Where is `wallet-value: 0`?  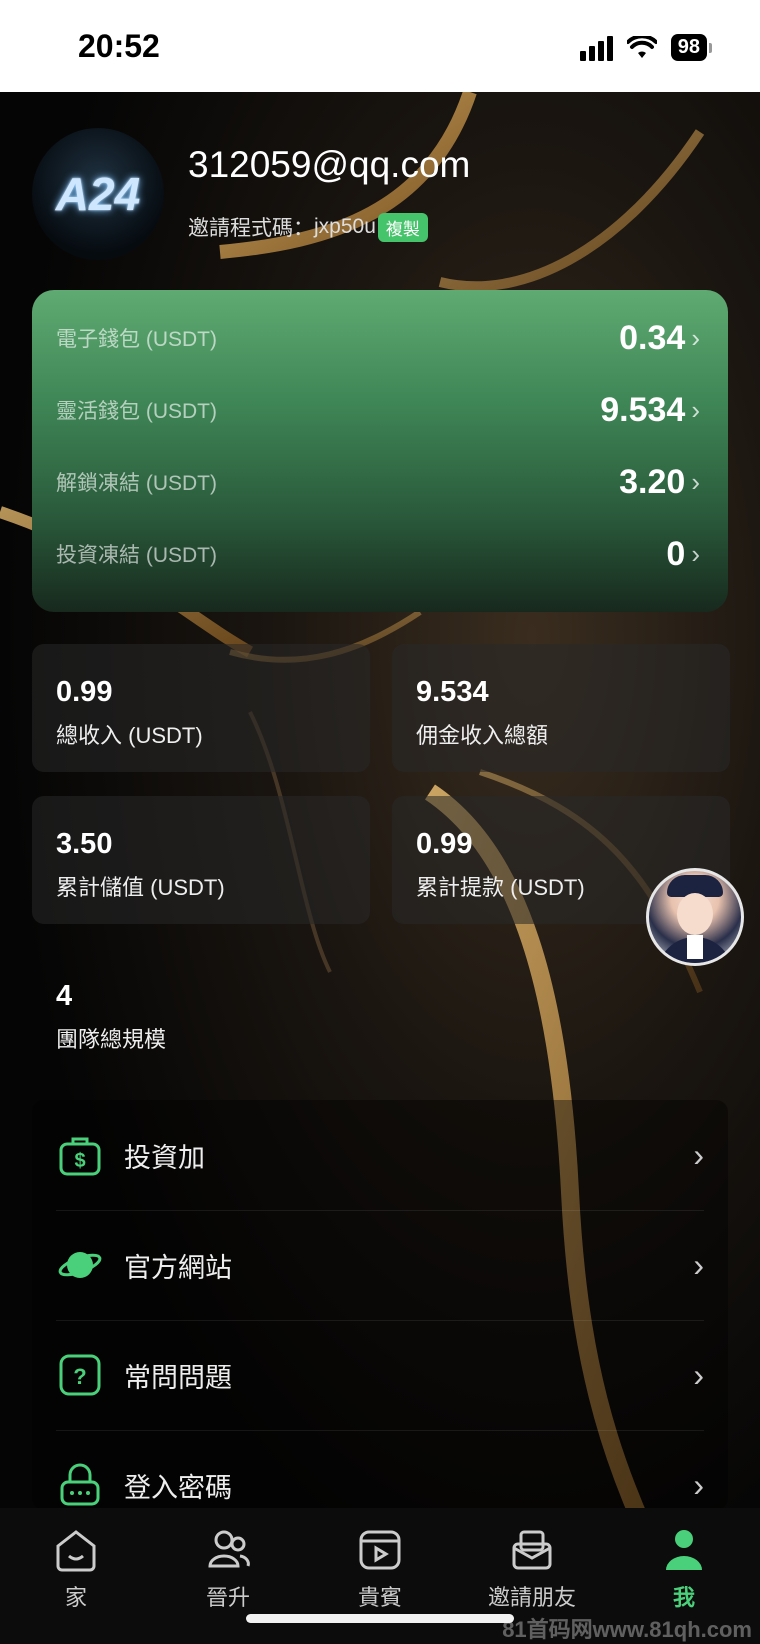 wallet-value: 0 is located at coordinates (676, 553).